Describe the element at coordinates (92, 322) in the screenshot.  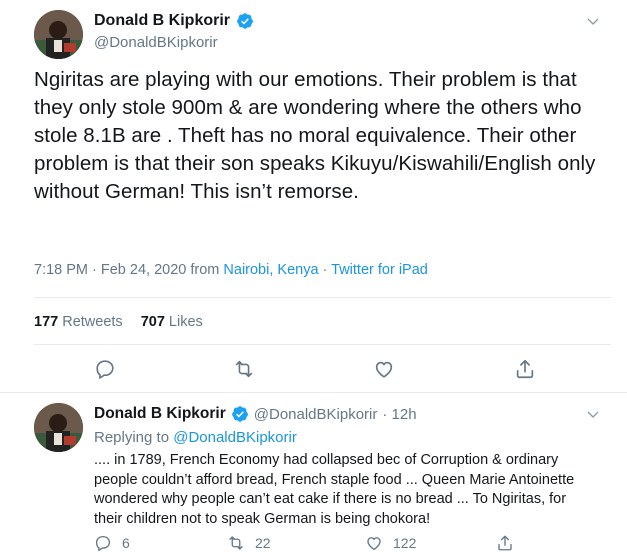
I see `retweets-label: Retweets` at that location.